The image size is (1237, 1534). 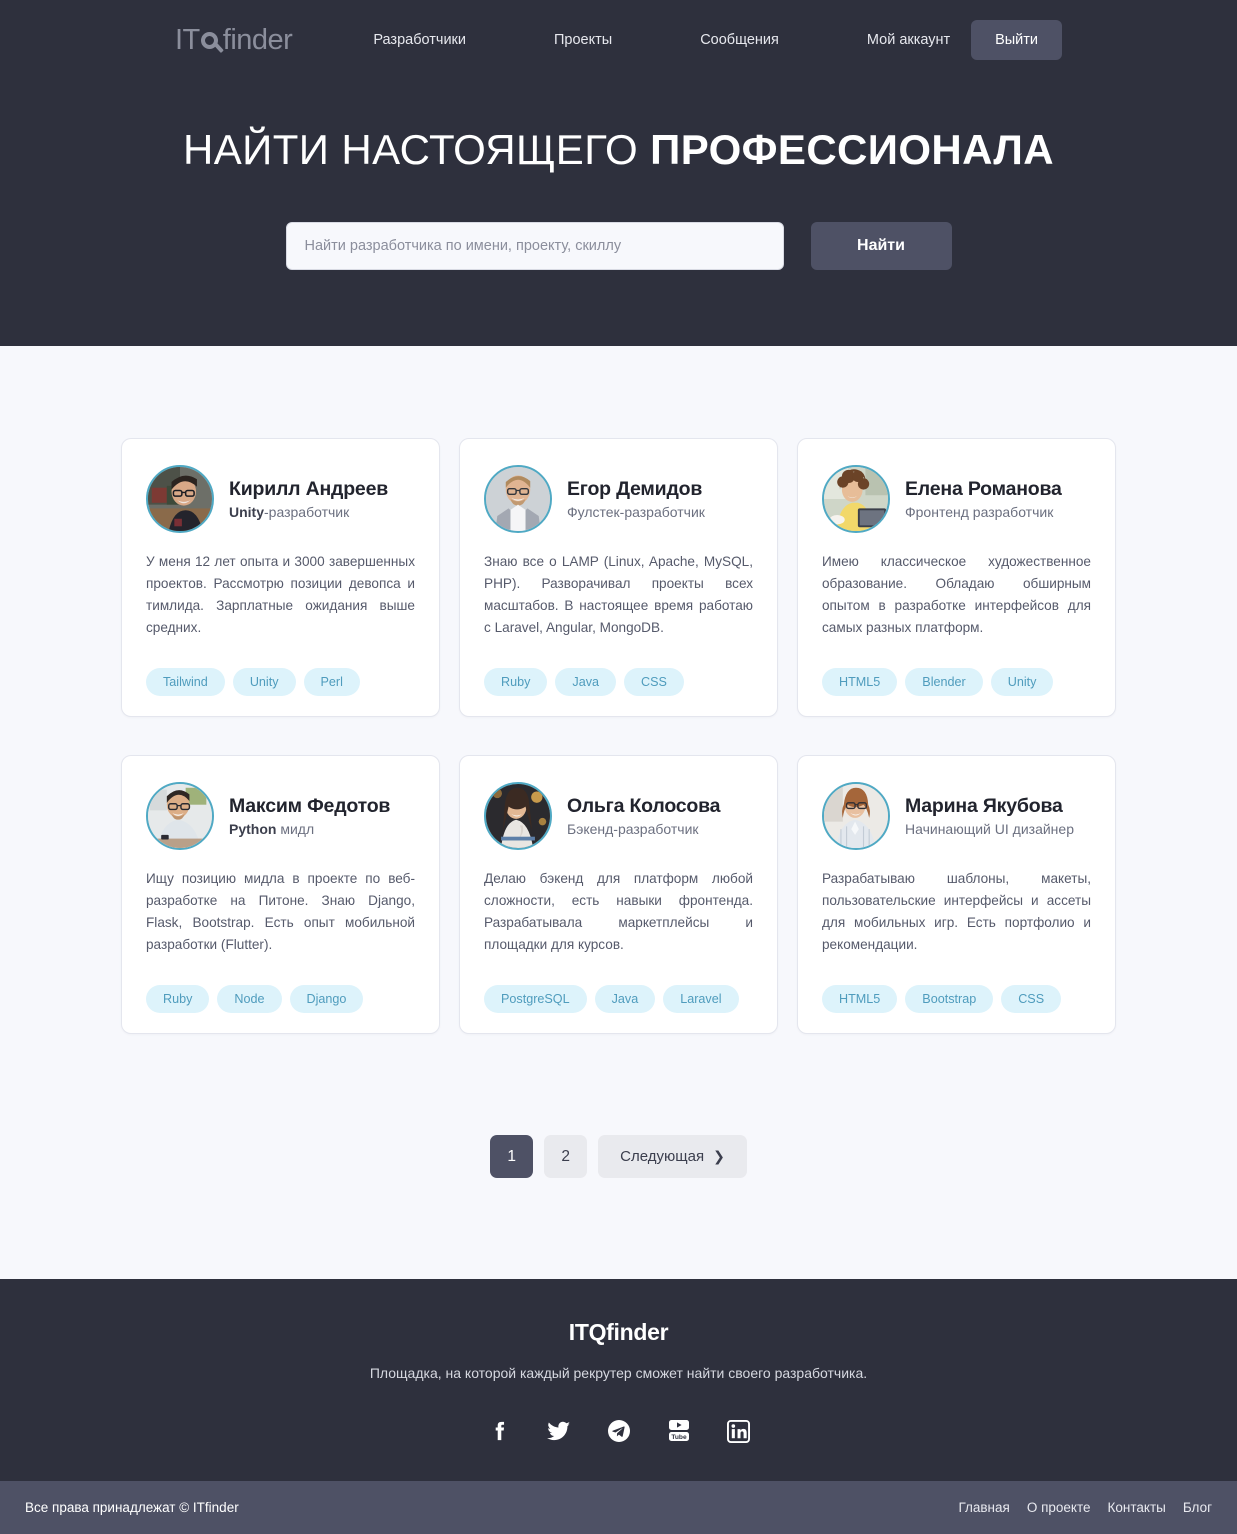 I want to click on magnifier-q-icon, so click(x=212, y=40).